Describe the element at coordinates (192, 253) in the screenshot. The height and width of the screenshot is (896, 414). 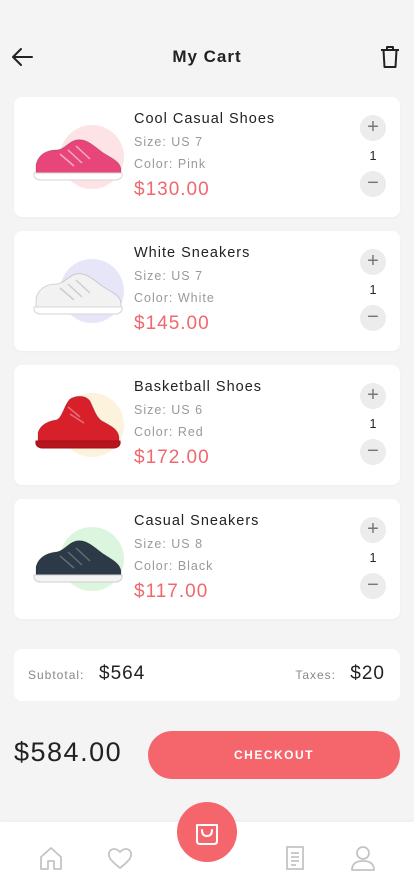
I see `product-name: White Sneakers` at that location.